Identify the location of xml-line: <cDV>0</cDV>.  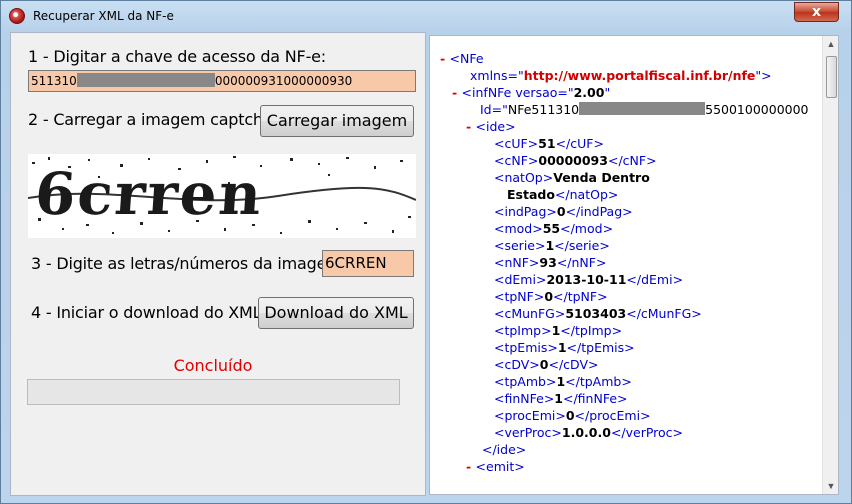
(546, 364).